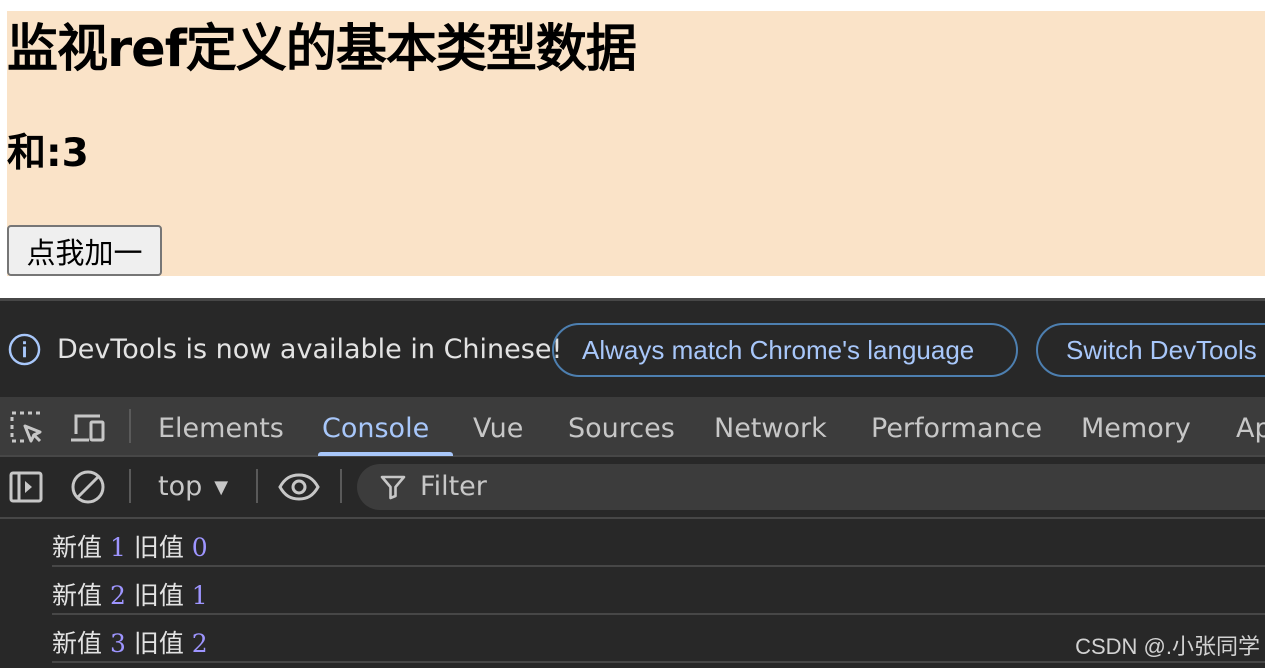 The image size is (1265, 668). I want to click on console-sidebar-icon, so click(26, 487).